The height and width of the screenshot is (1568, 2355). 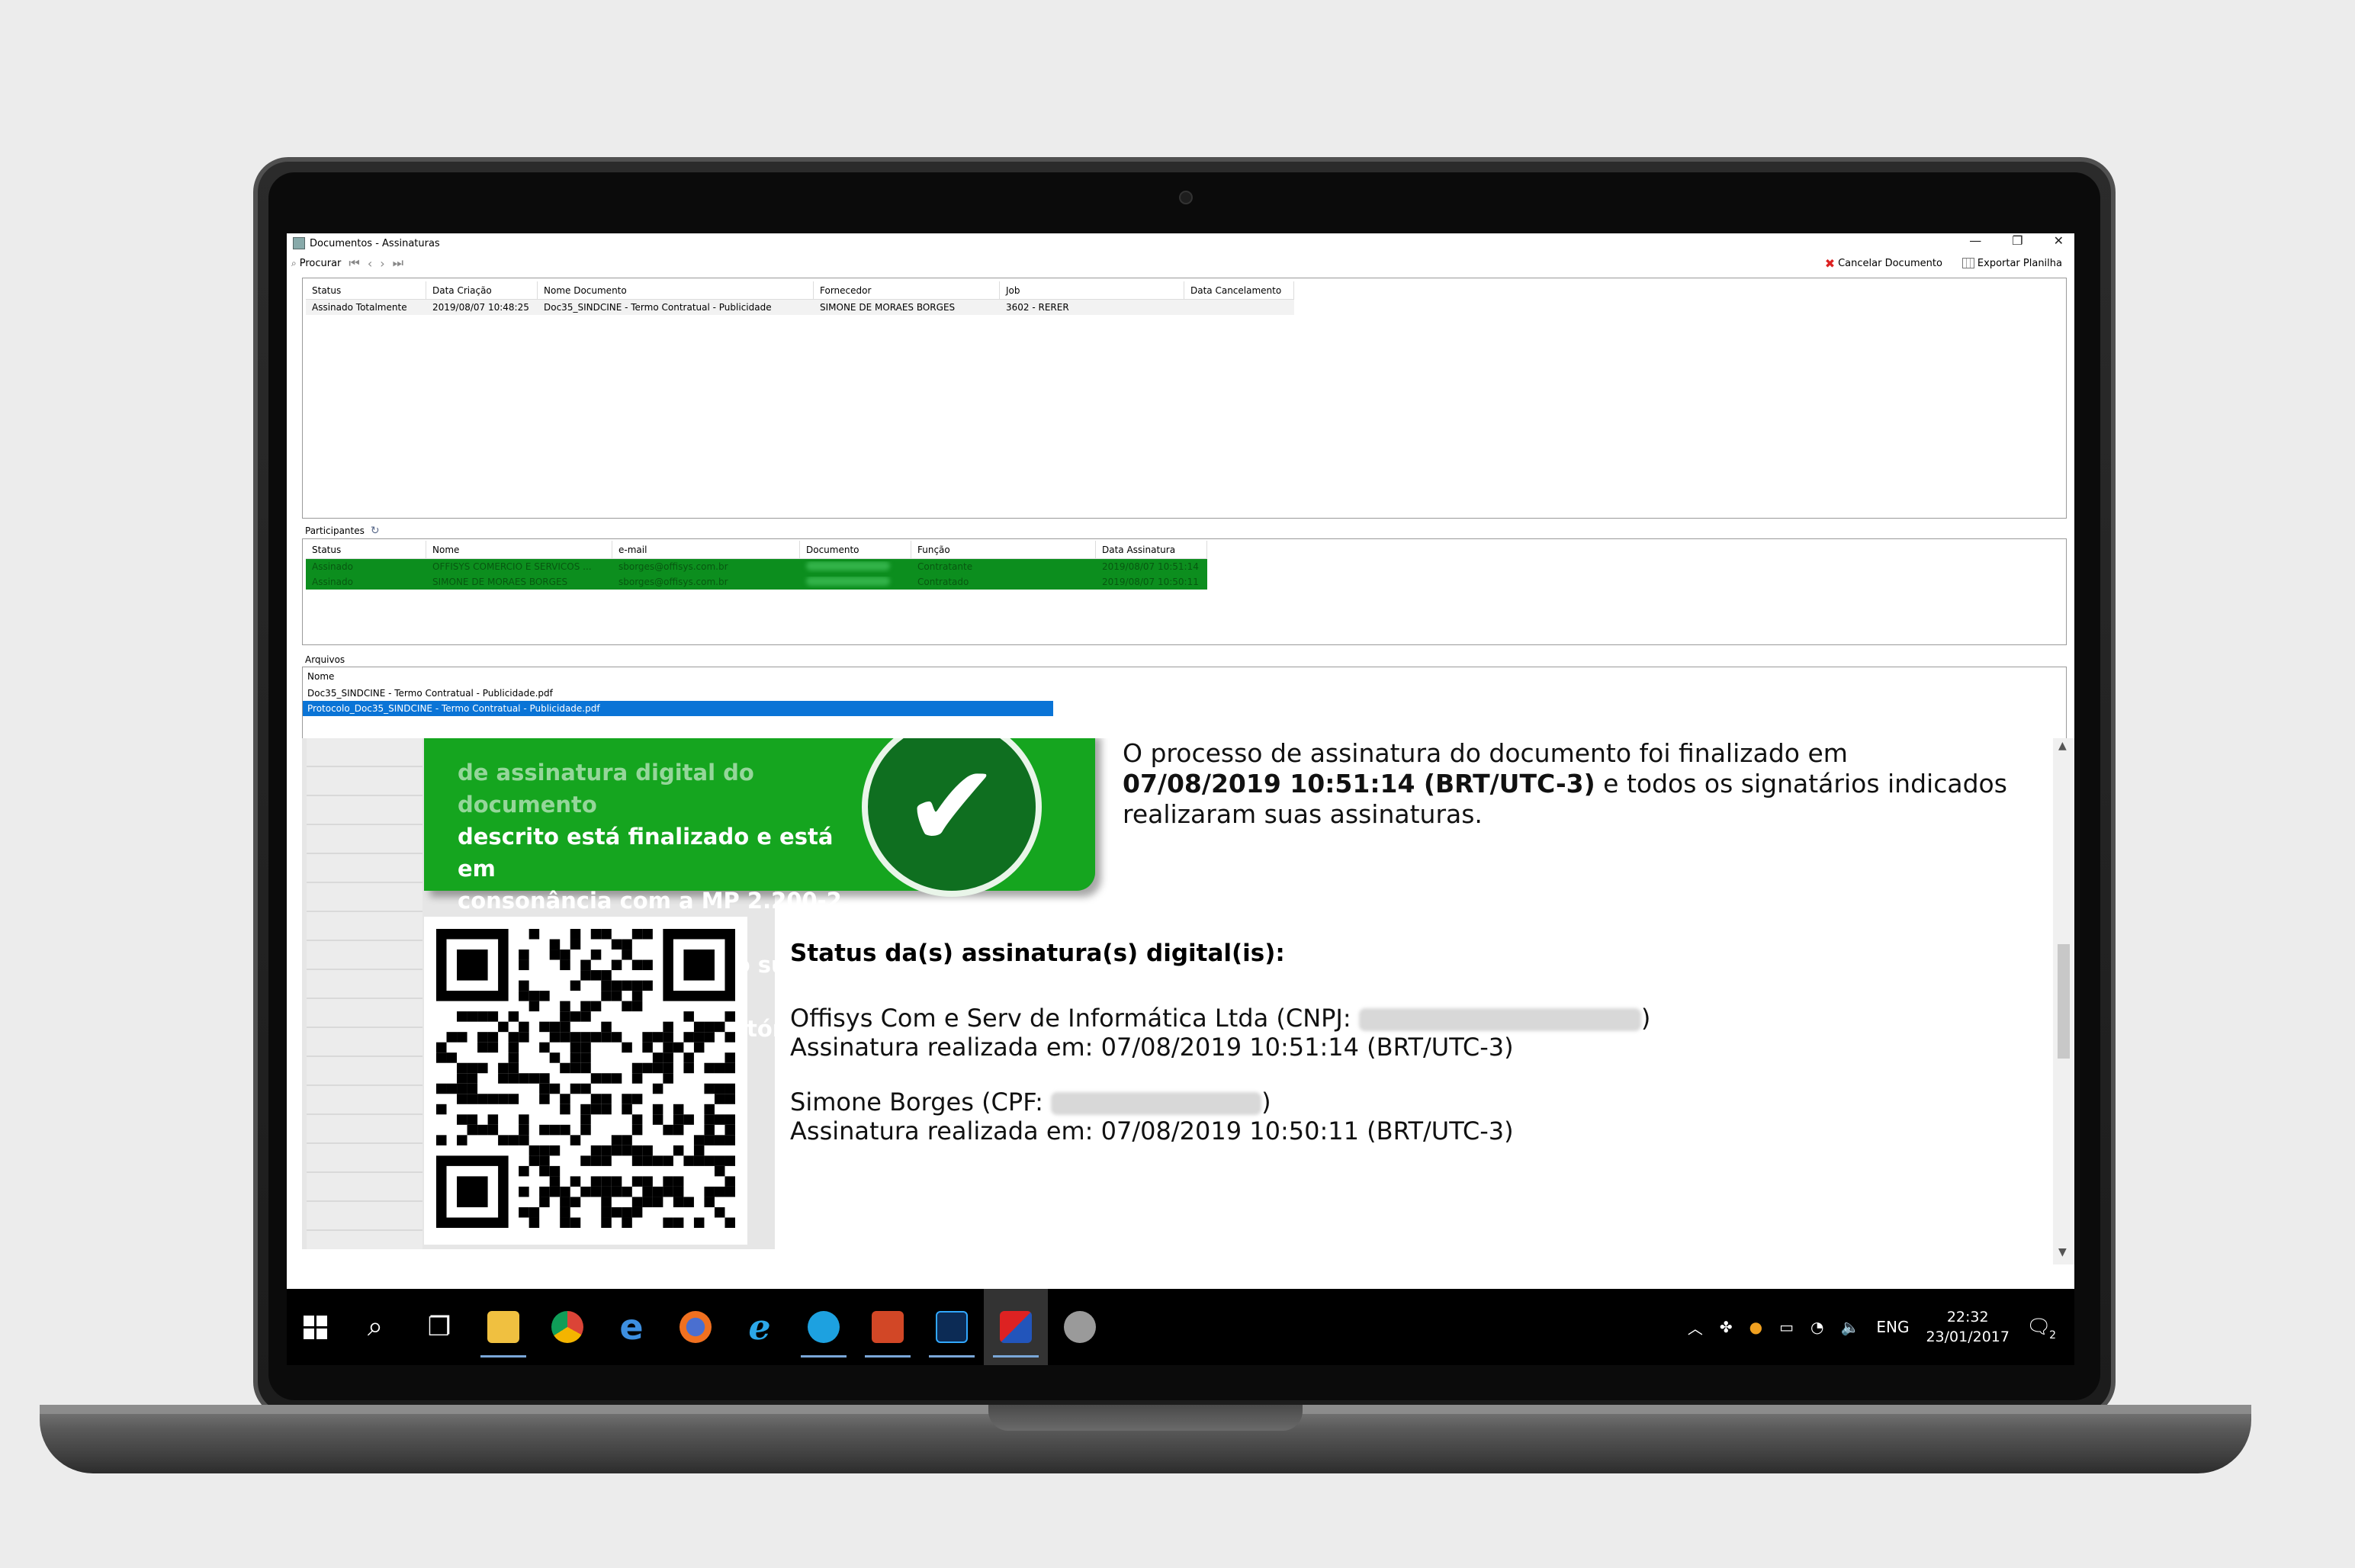 I want to click on signer-name: Simone Borges (CPF:, so click(x=921, y=1102).